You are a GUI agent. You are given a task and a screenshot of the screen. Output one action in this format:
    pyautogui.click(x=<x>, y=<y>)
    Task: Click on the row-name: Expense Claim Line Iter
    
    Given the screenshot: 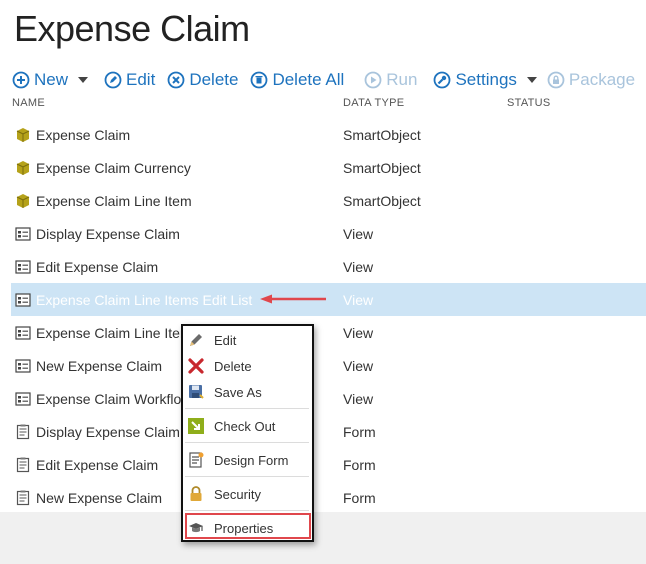 What is the action you would take?
    pyautogui.click(x=110, y=332)
    